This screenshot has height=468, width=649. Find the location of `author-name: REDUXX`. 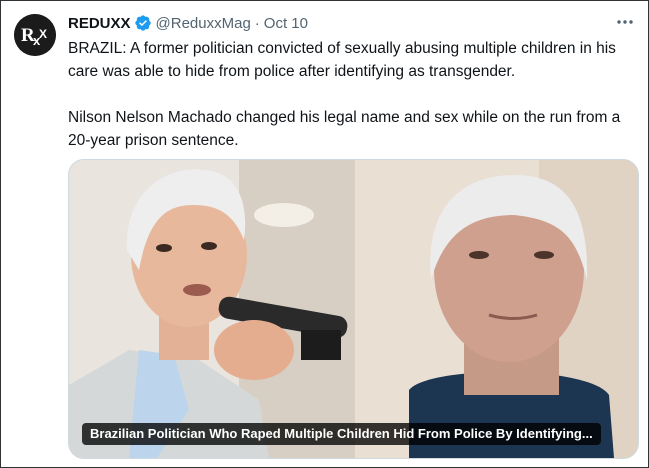

author-name: REDUXX is located at coordinates (99, 23).